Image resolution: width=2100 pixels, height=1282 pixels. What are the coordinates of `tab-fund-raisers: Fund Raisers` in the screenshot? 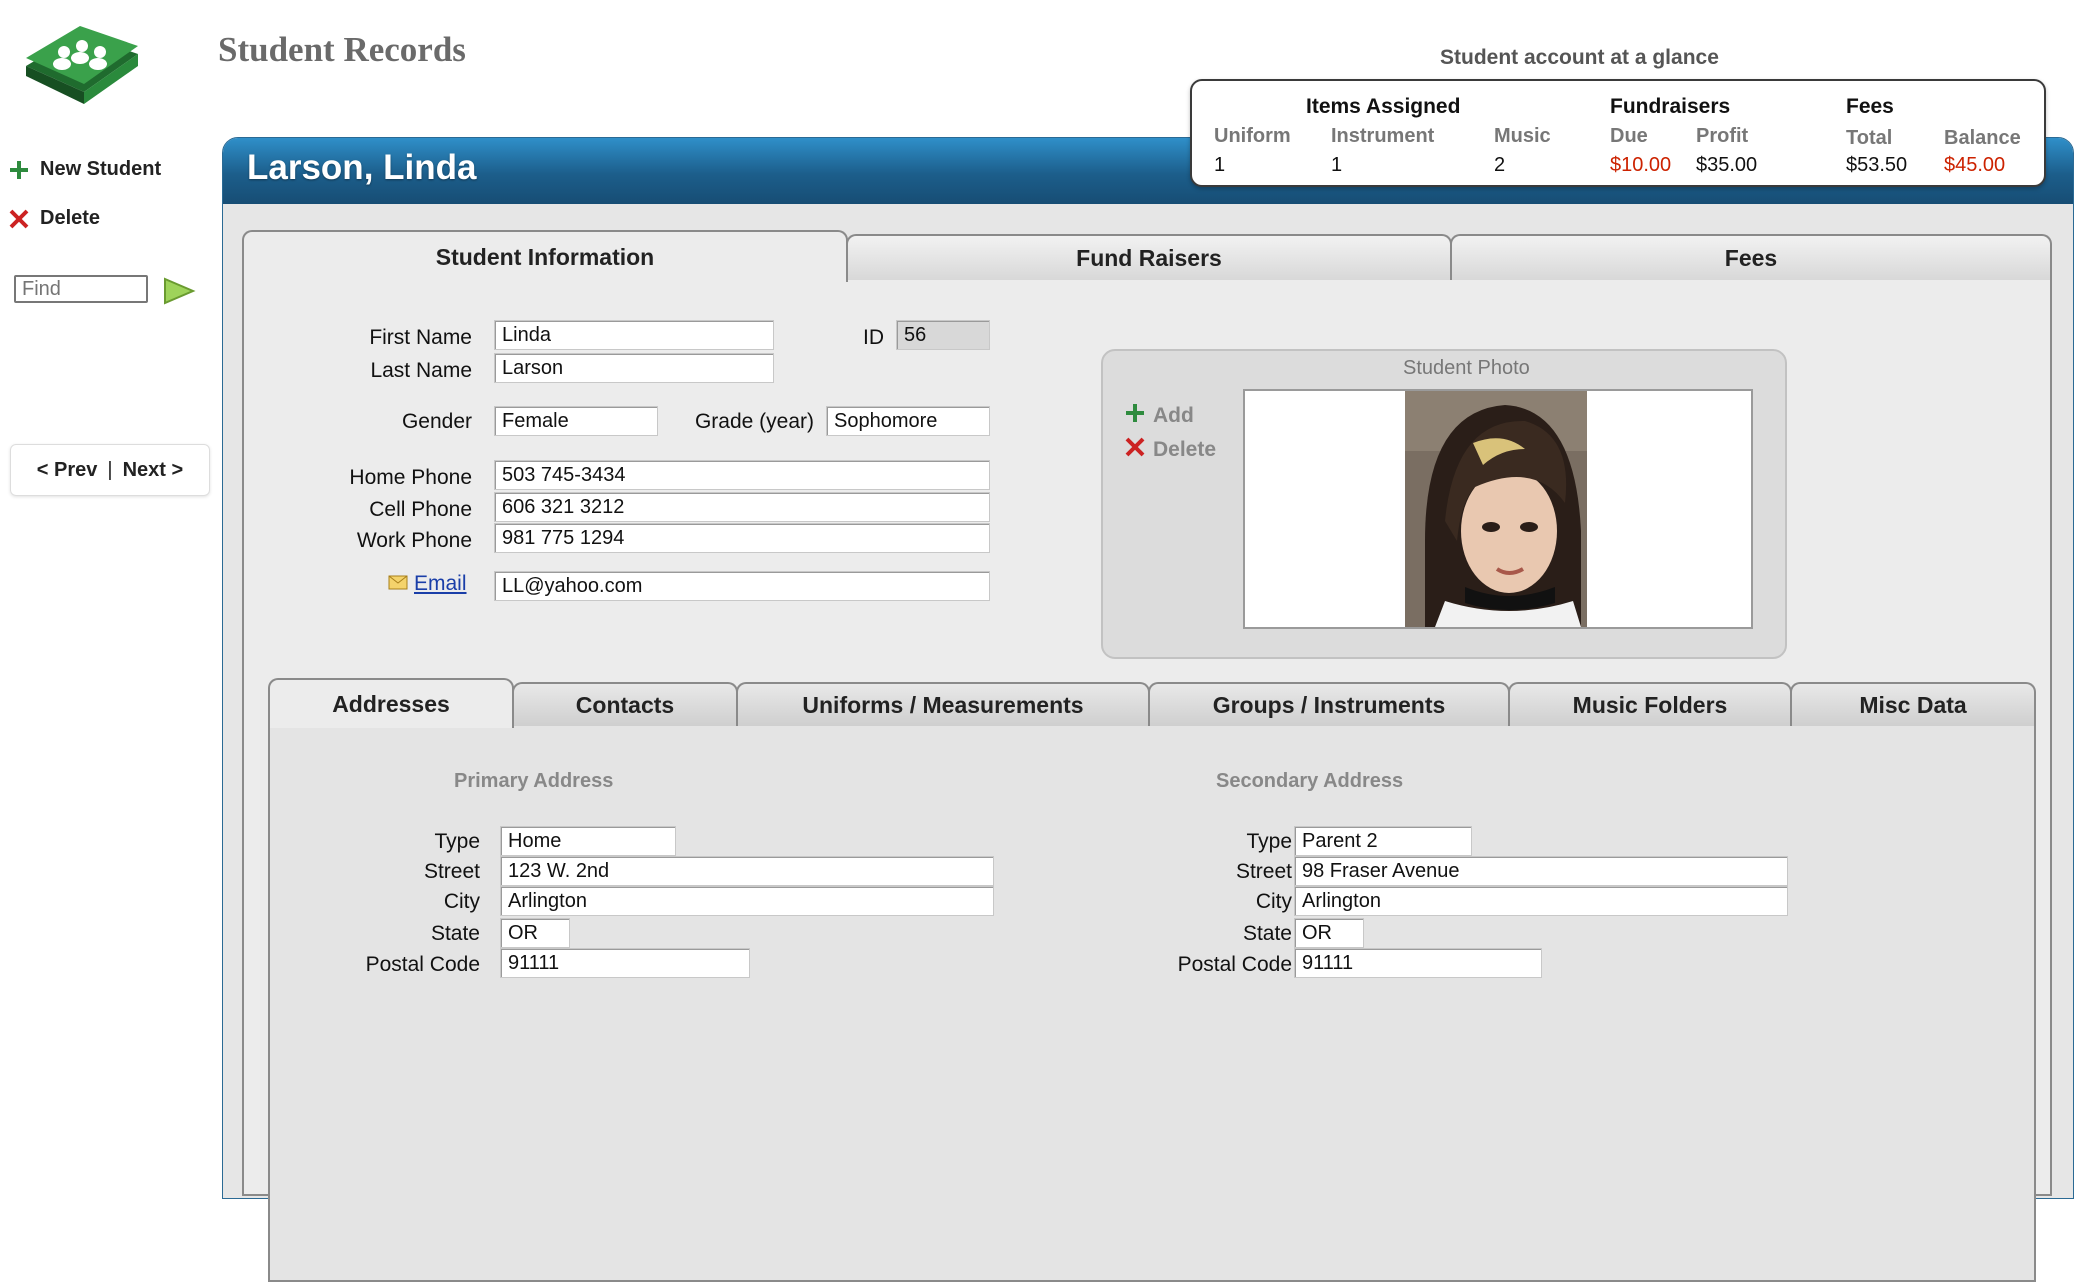 It's located at (1149, 257).